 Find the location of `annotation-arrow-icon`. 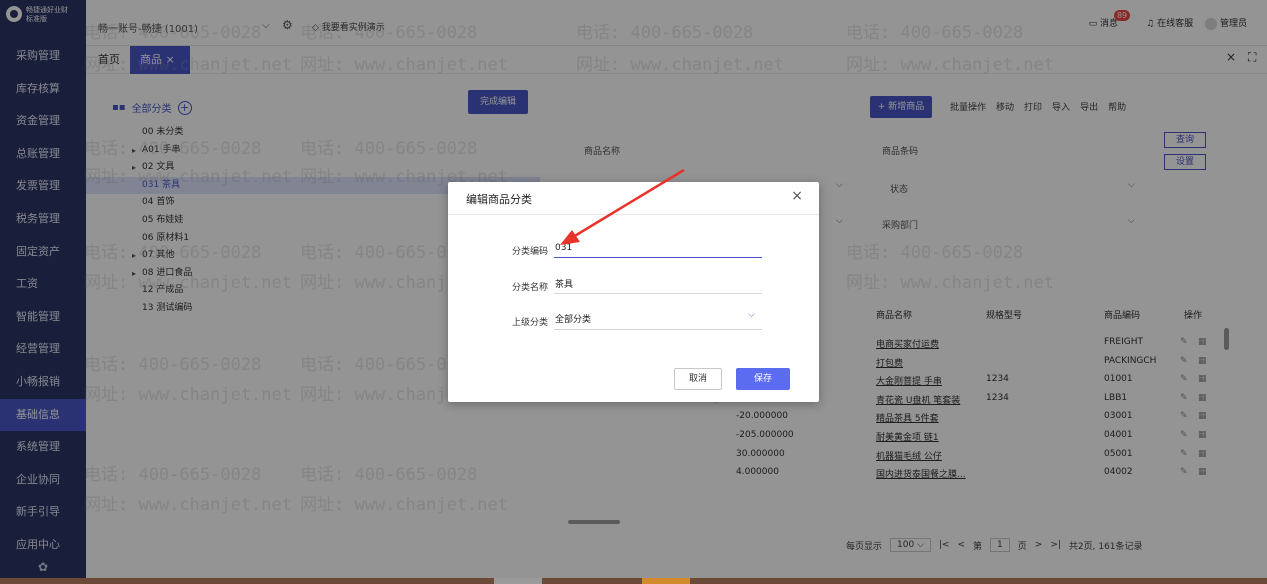

annotation-arrow-icon is located at coordinates (622, 206).